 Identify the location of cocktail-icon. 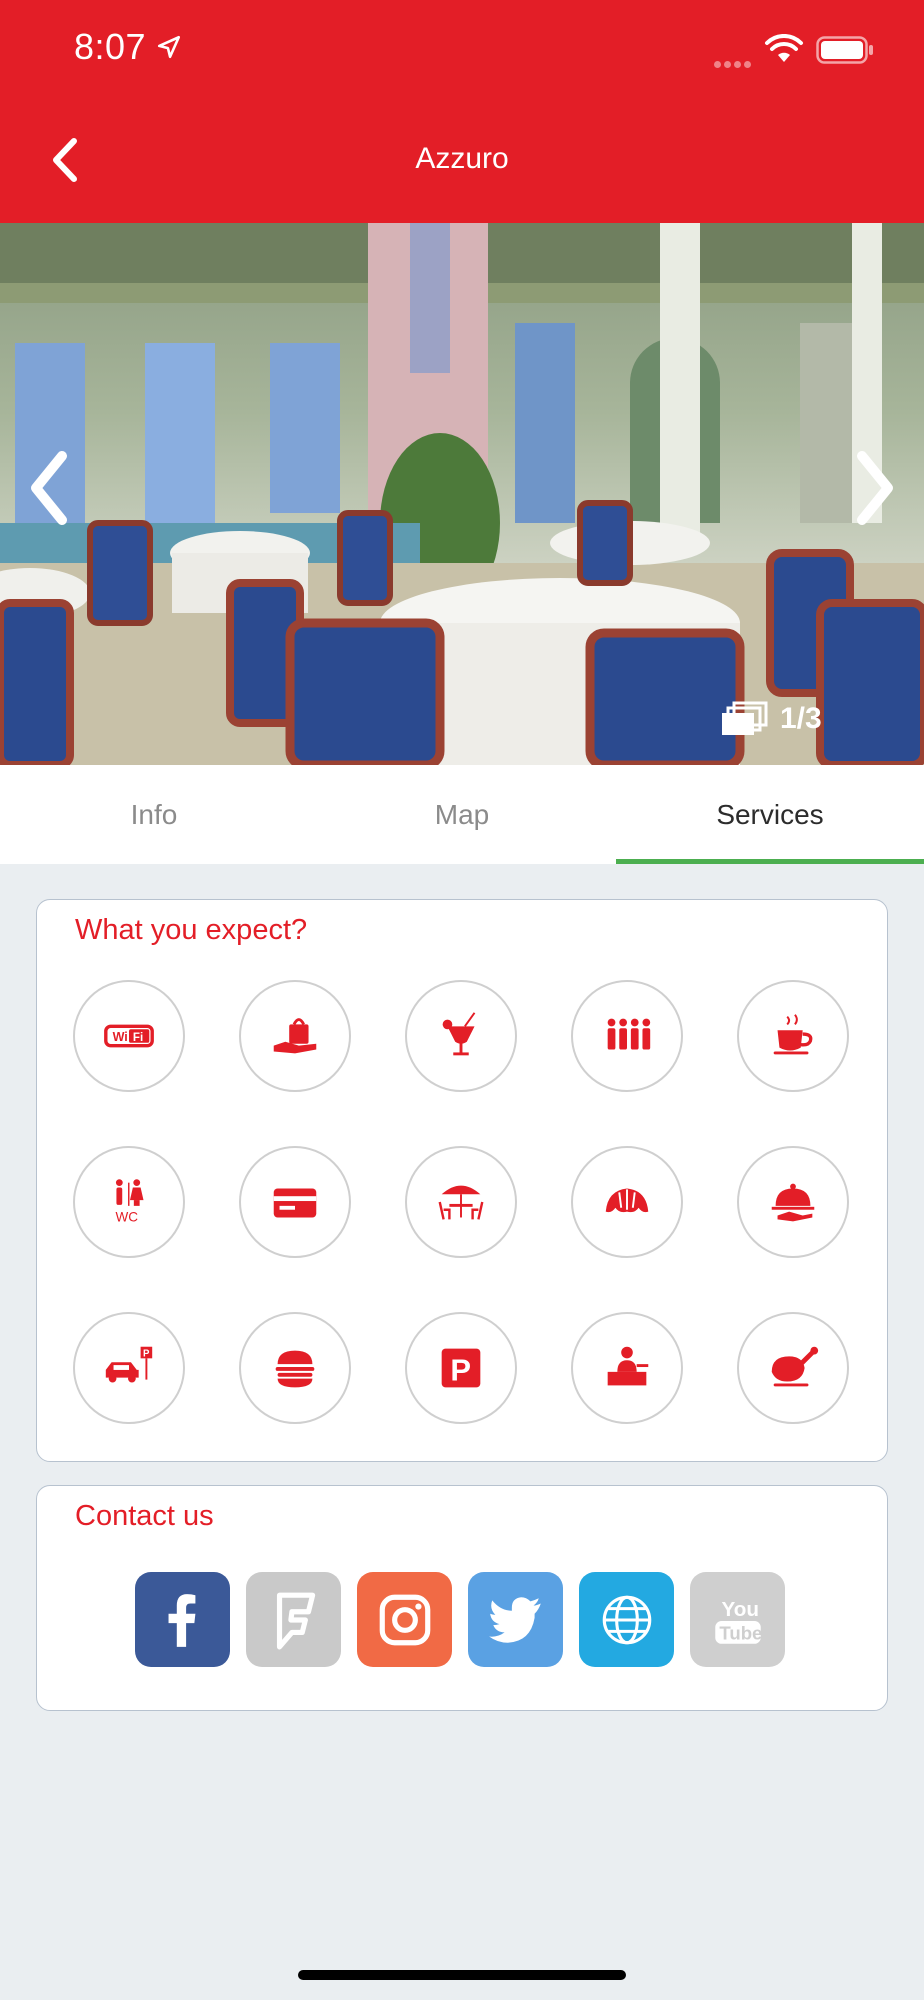
(459, 1034).